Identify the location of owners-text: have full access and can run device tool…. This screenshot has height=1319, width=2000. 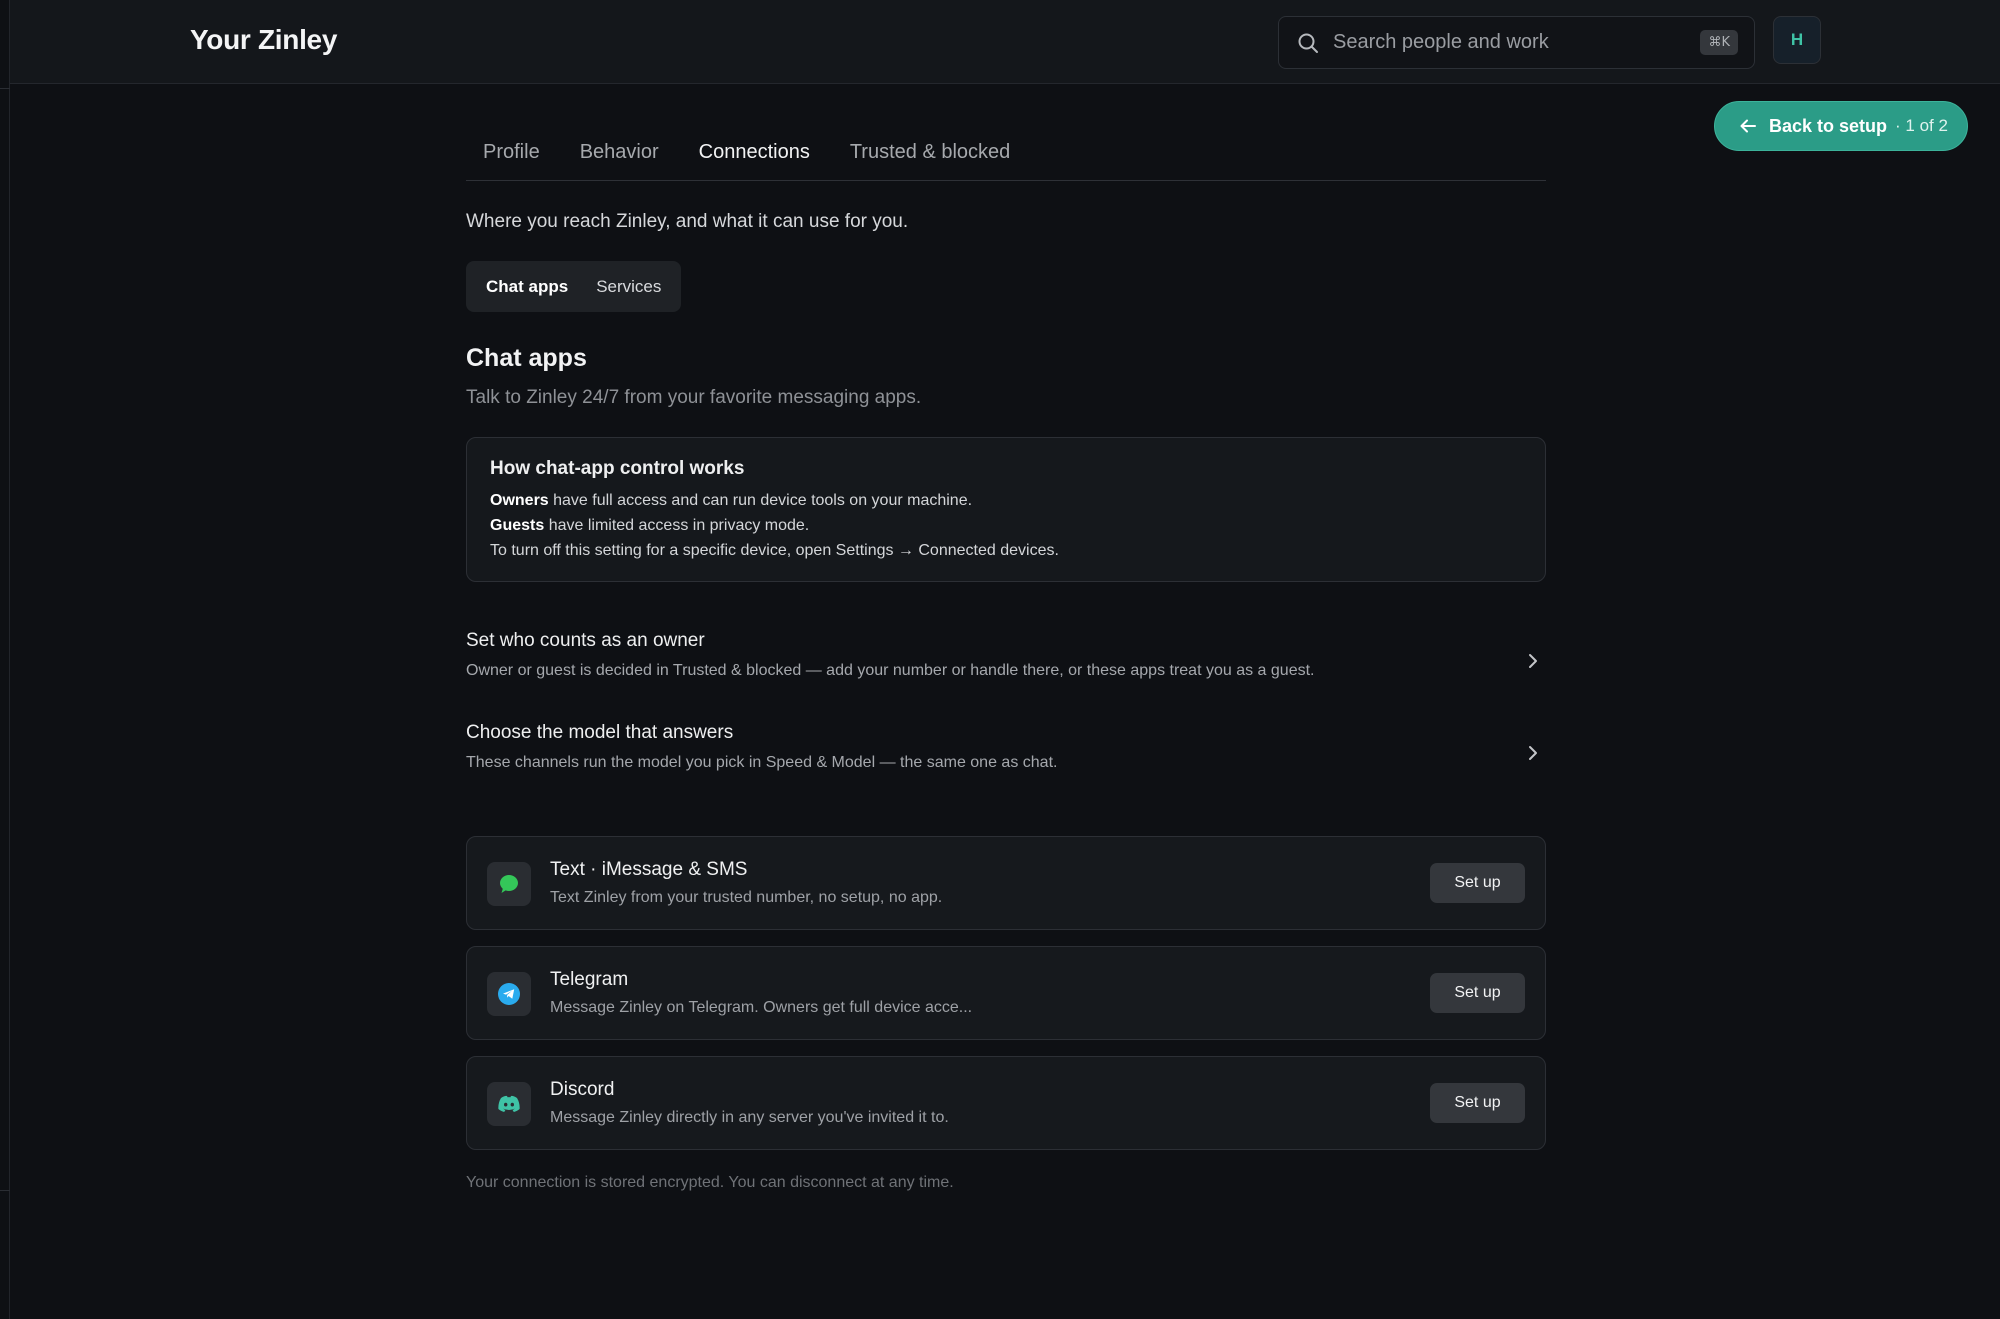
(760, 500).